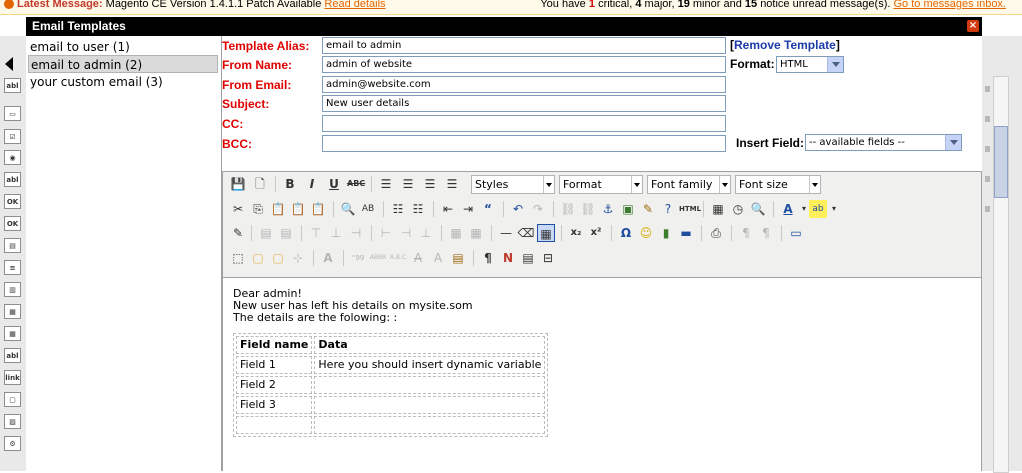 Image resolution: width=1022 pixels, height=473 pixels. Describe the element at coordinates (356, 233) in the screenshot. I see `delete-row-icon: ⊣` at that location.